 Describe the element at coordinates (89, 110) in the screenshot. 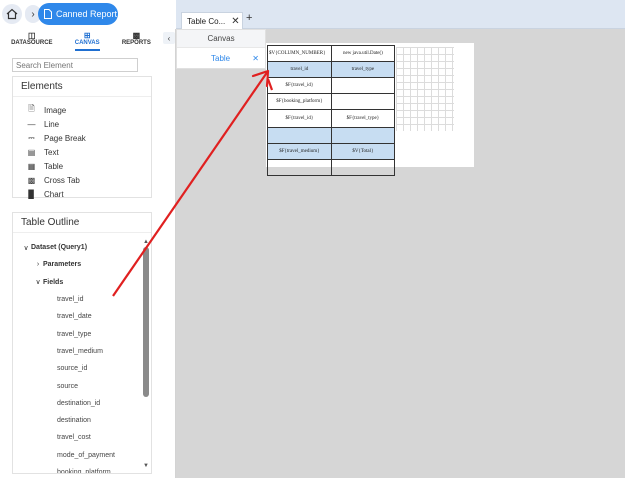

I see `element-image: 🗎 Image` at that location.